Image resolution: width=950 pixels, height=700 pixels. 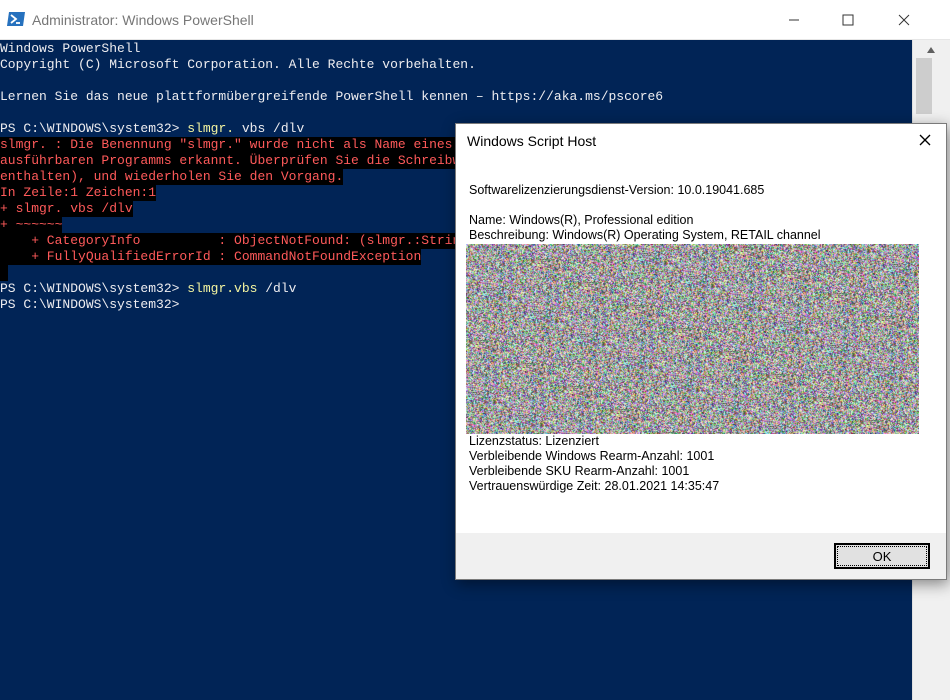 I want to click on scroll-up-icon, so click(x=931, y=49).